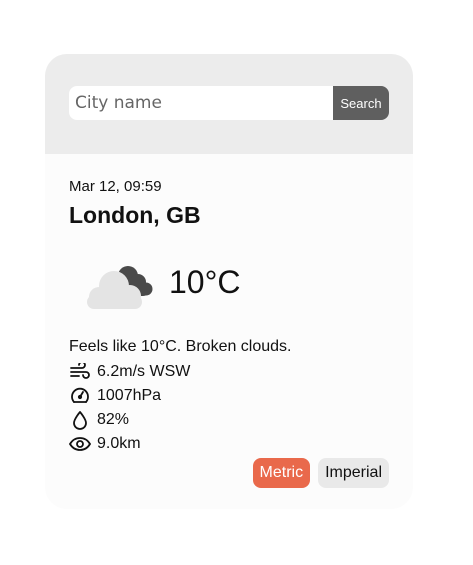 This screenshot has width=473, height=565. Describe the element at coordinates (80, 372) in the screenshot. I see `wind-icon` at that location.